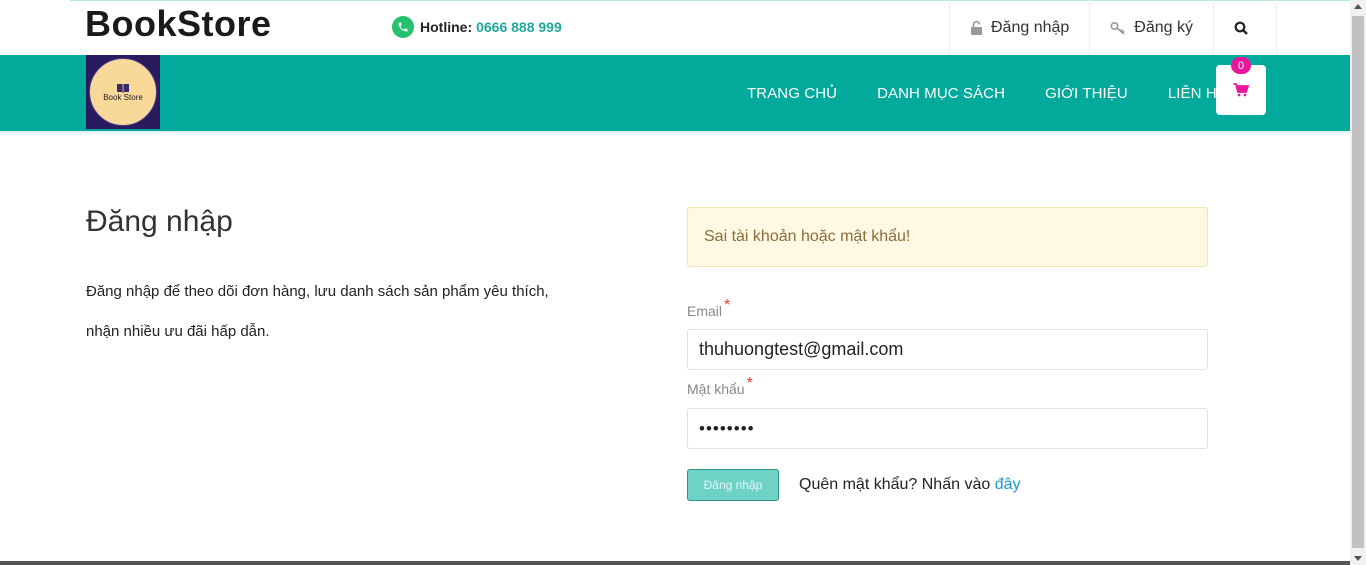 The width and height of the screenshot is (1366, 565). I want to click on scrollbar-thumb, so click(1358, 282).